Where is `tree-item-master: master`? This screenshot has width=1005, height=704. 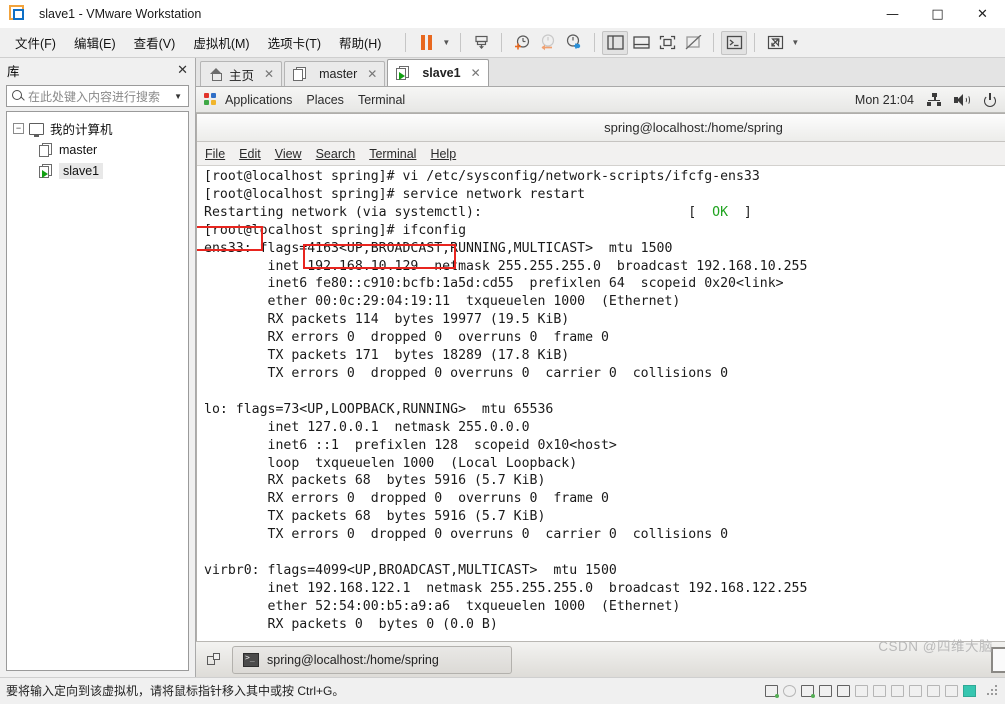 tree-item-master: master is located at coordinates (97, 149).